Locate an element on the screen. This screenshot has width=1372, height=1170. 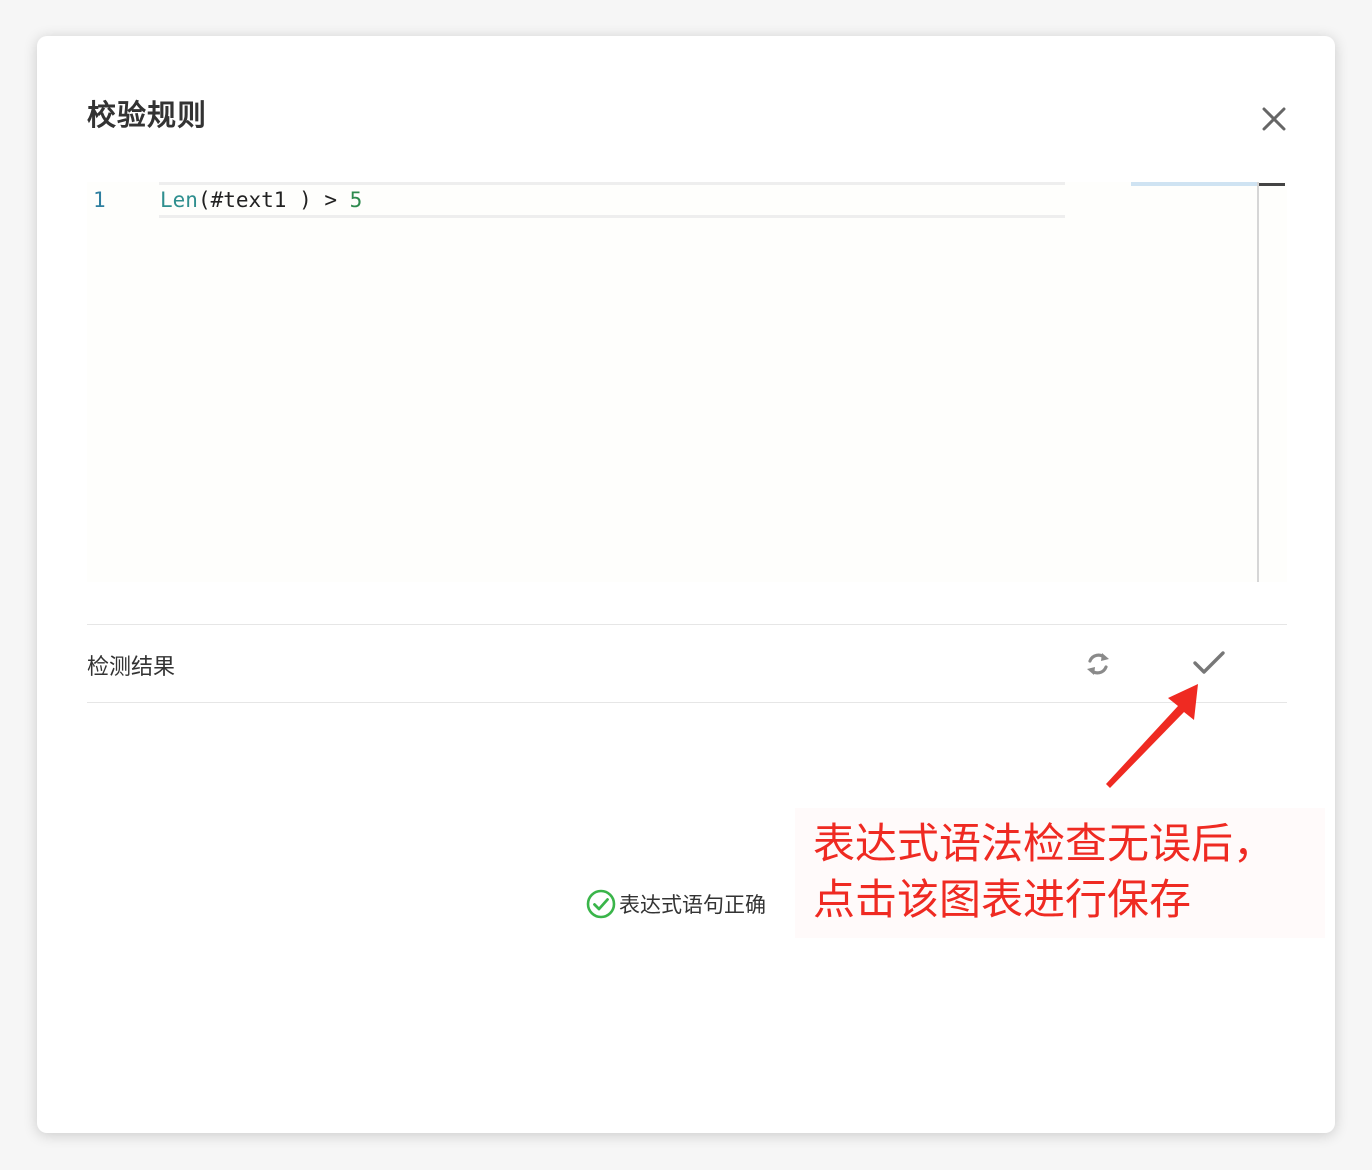
code-function-token: Len is located at coordinates (179, 200).